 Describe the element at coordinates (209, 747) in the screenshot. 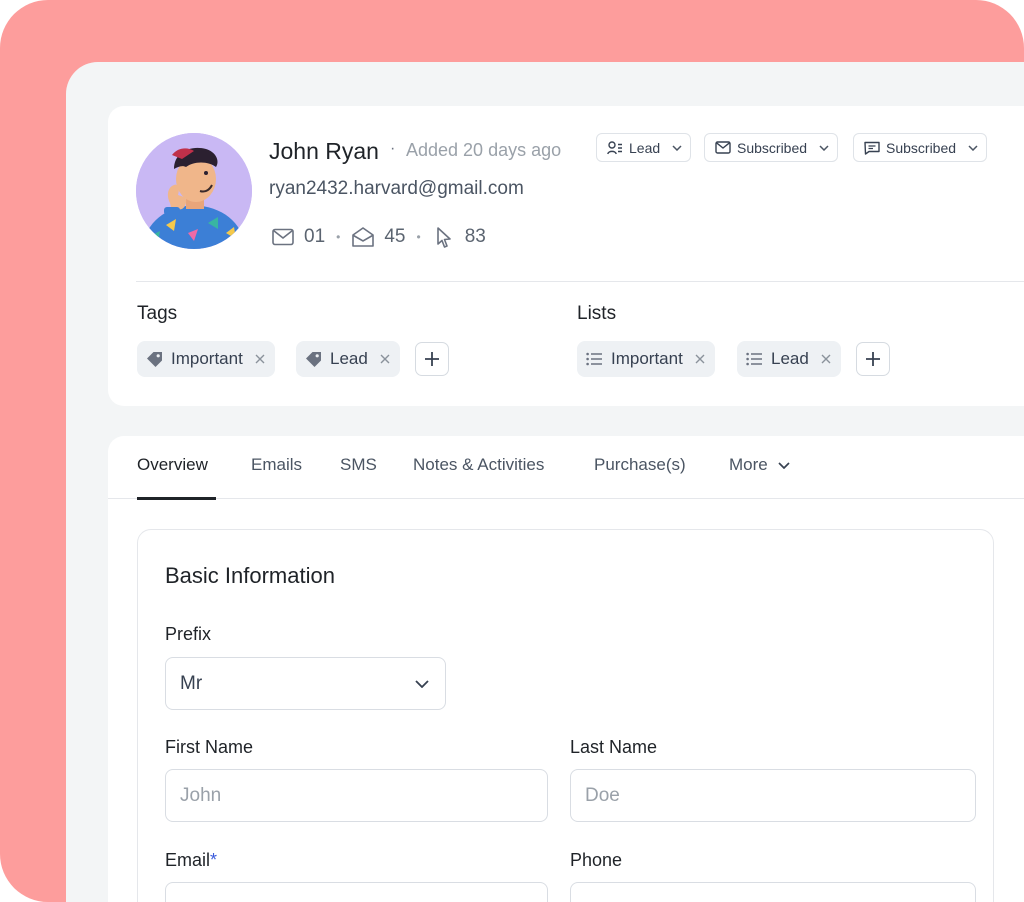

I see `first-name-label: First Name` at that location.